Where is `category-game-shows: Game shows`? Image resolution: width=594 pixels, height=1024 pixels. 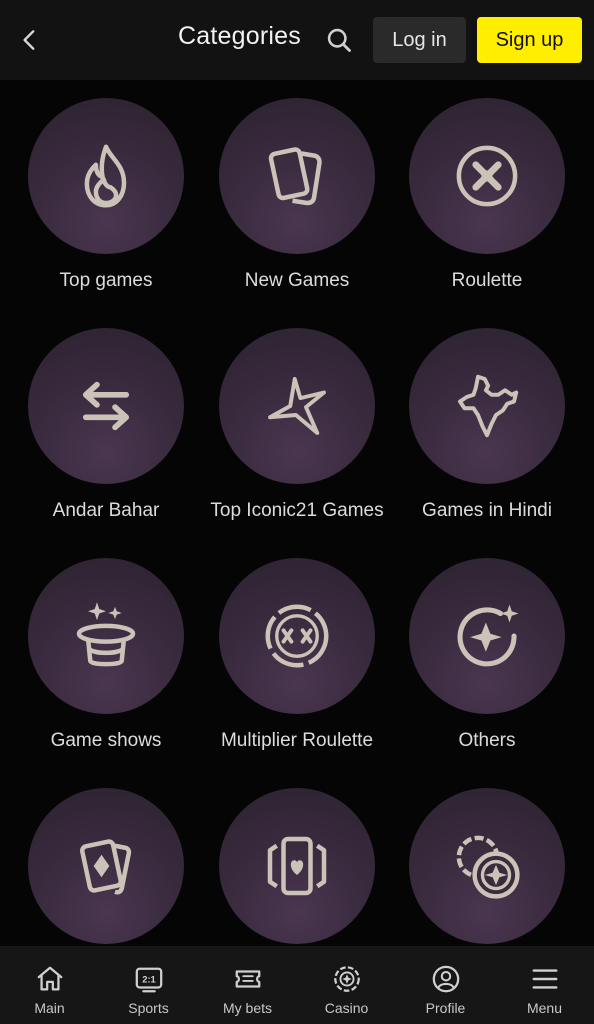
category-game-shows: Game shows is located at coordinates (106, 656).